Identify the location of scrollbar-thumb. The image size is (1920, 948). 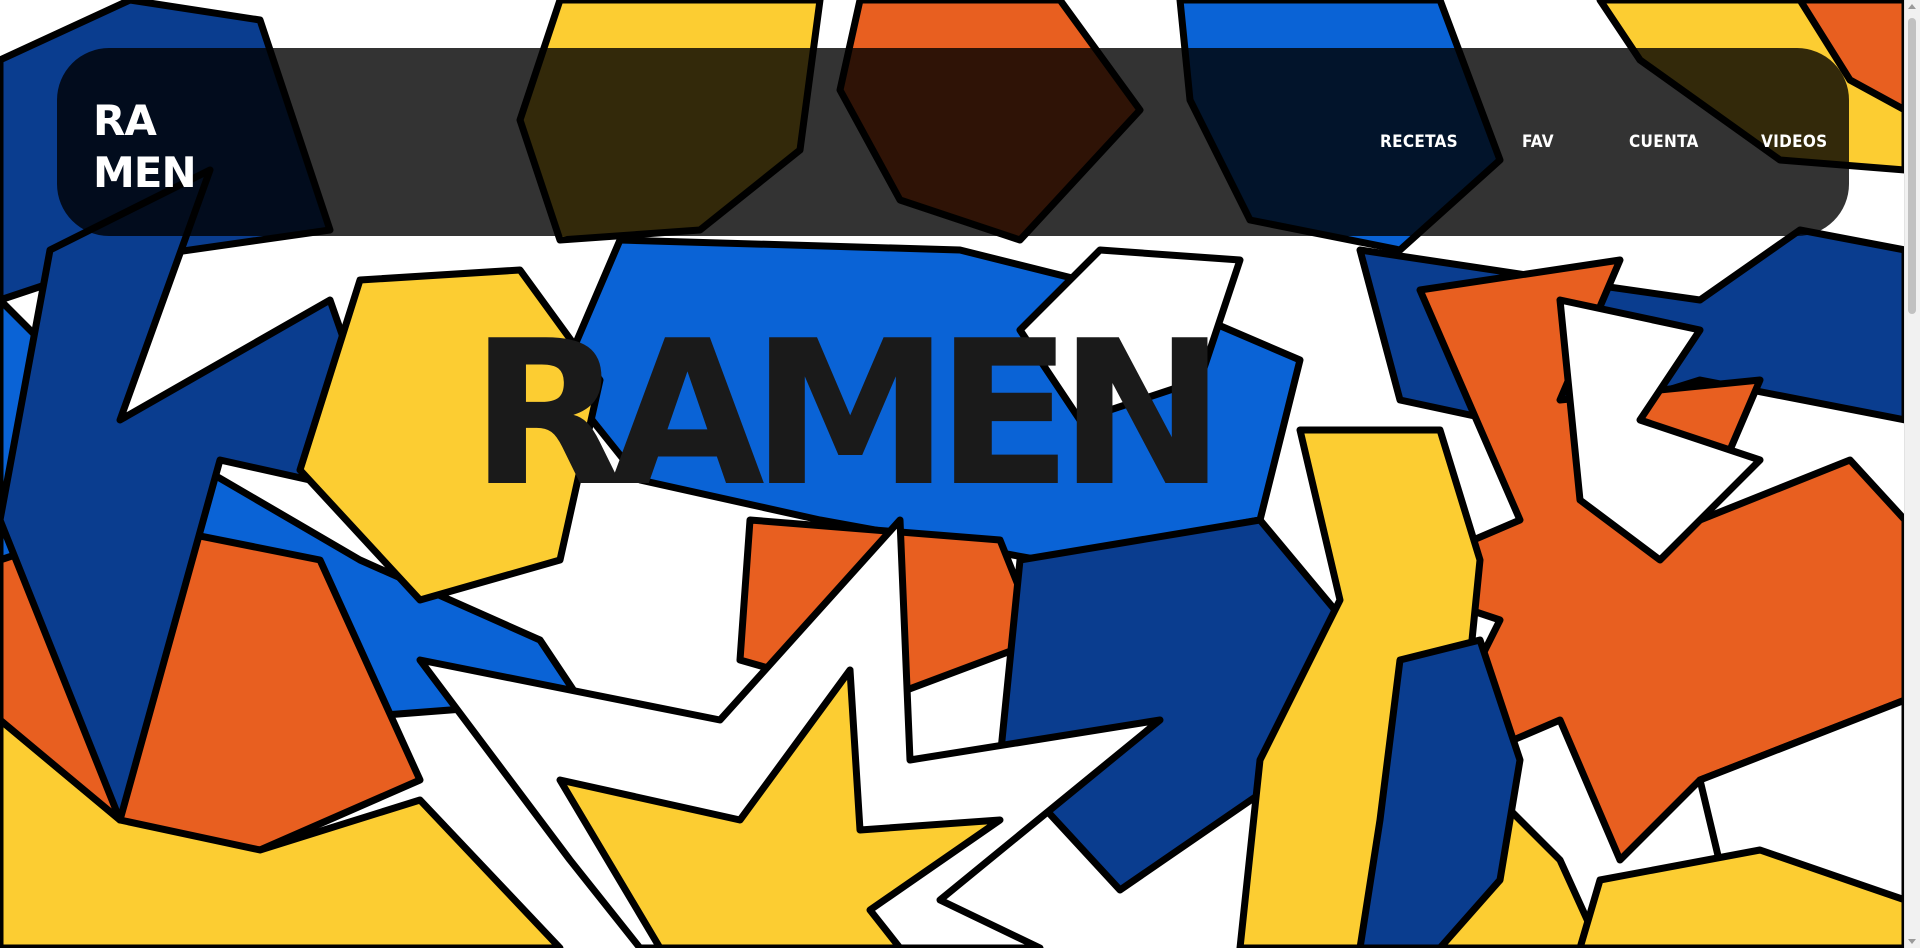
(1912, 166).